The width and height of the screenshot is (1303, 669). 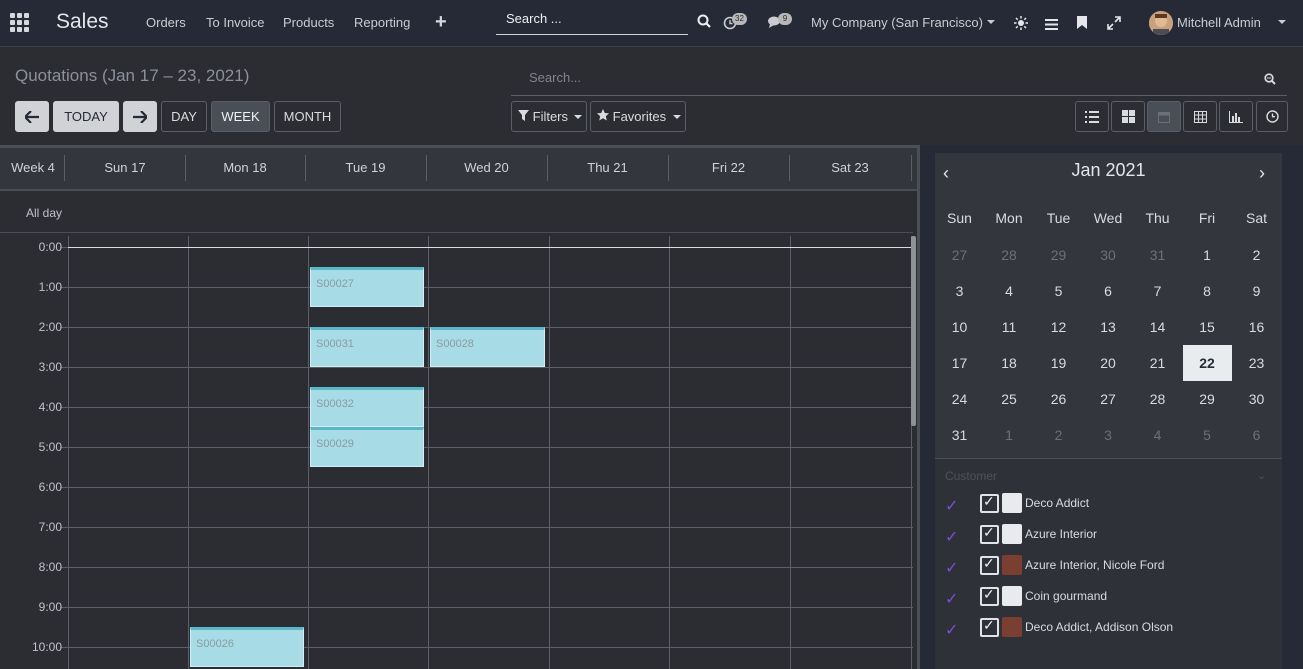 I want to click on mini-calendar-day: 10, so click(x=959, y=327).